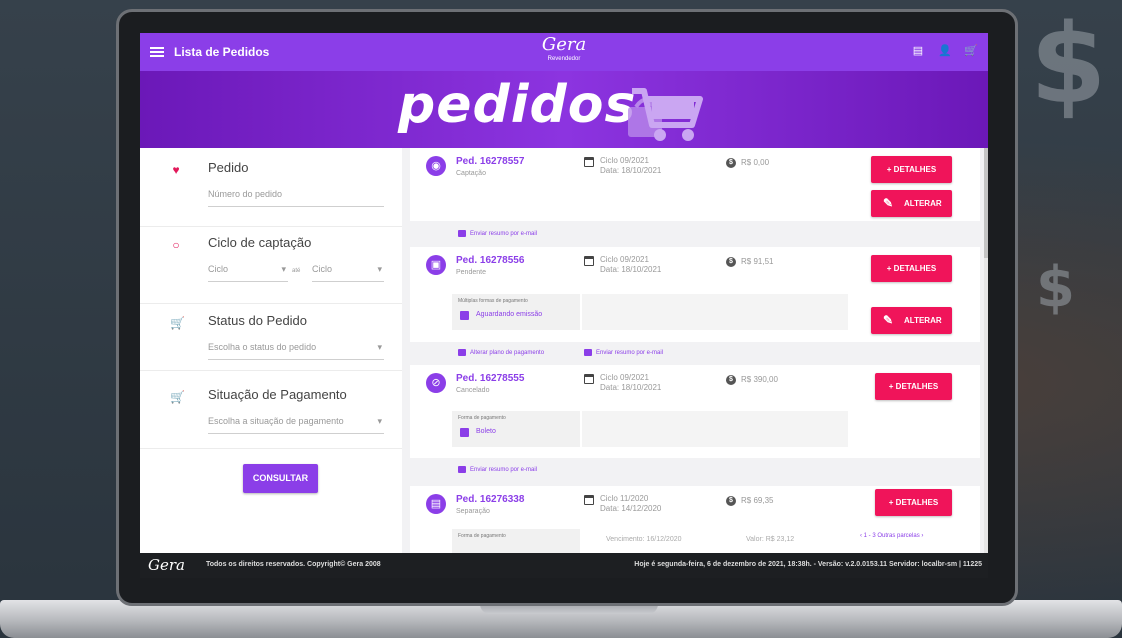 This screenshot has height=638, width=1122. Describe the element at coordinates (507, 352) in the screenshot. I see `link-label: Alterar plano de pagamento` at that location.